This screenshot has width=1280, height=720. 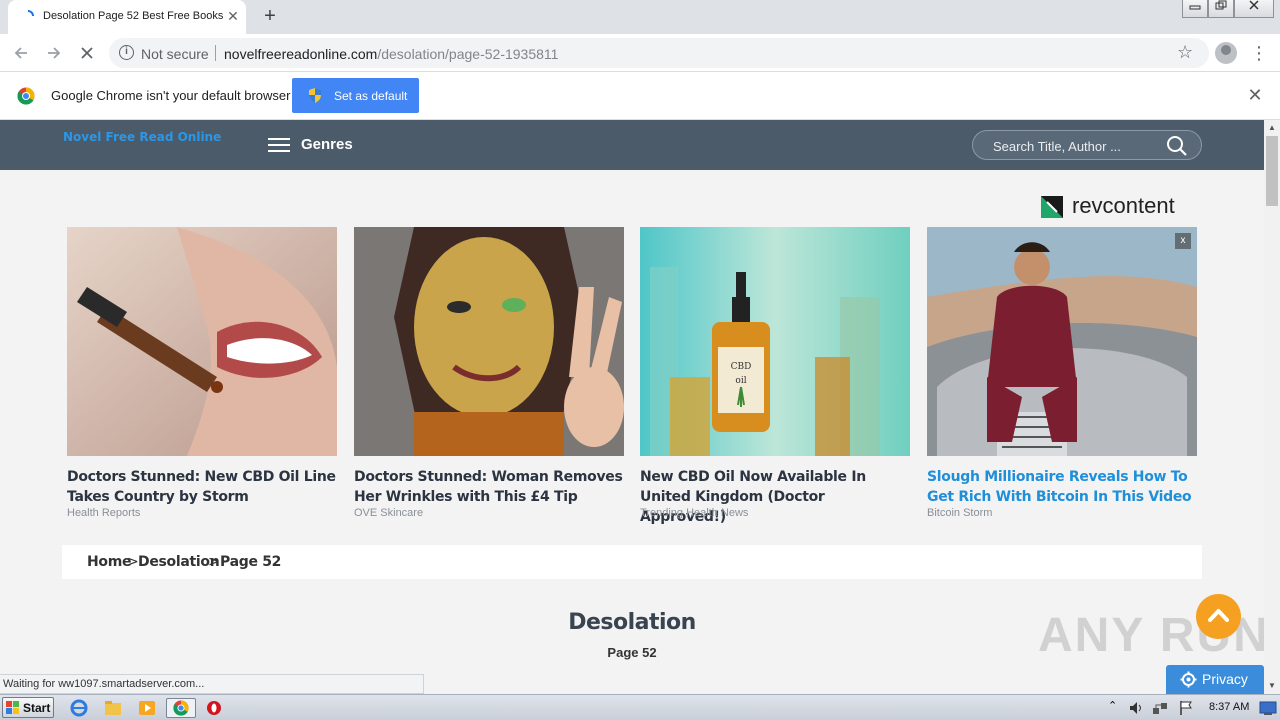 What do you see at coordinates (233, 16) in the screenshot?
I see `tab-close-icon: ✕` at bounding box center [233, 16].